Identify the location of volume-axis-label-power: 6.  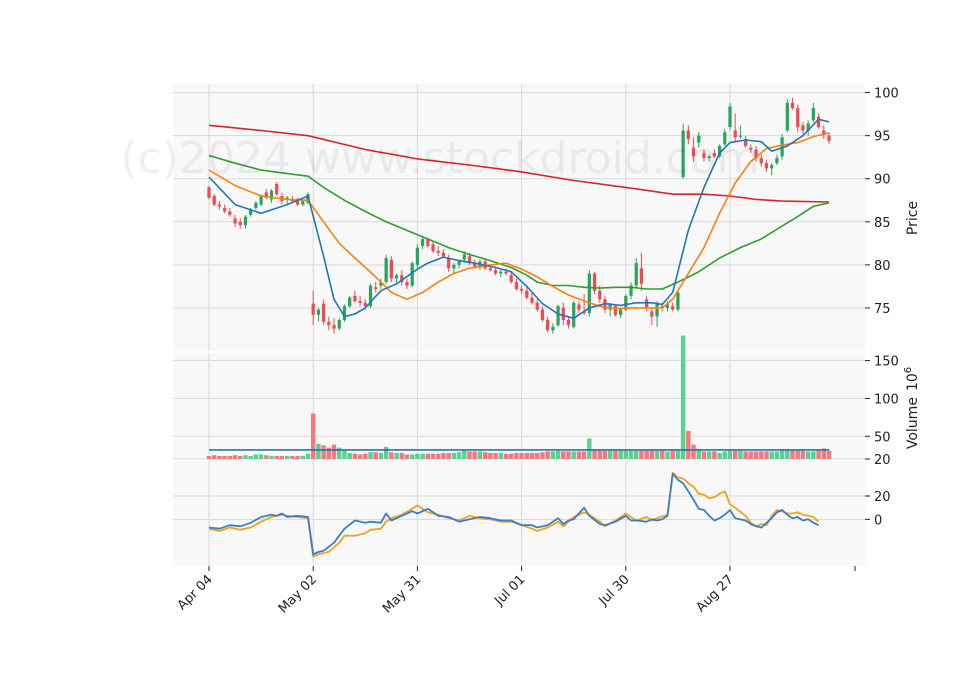
(908, 370).